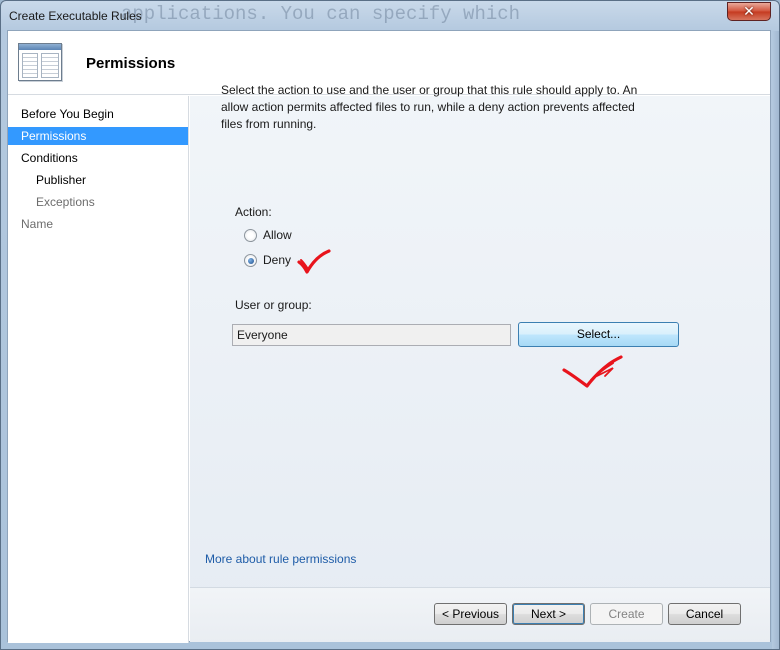  Describe the element at coordinates (775, 340) in the screenshot. I see `window-frame-right` at that location.